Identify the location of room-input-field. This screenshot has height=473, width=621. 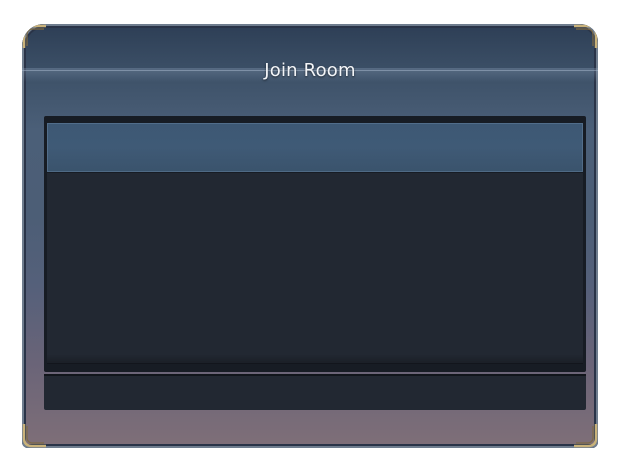
(315, 392).